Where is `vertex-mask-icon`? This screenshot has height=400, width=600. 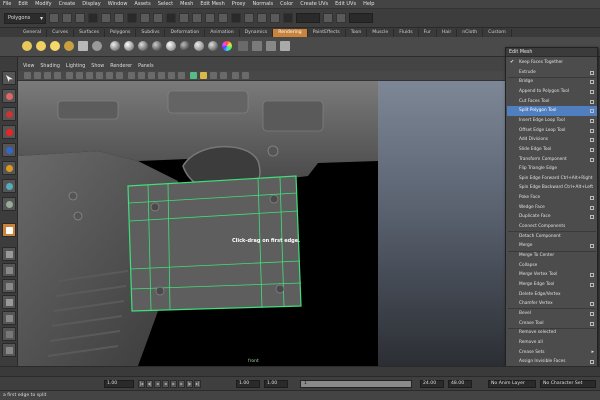
vertex-mask-icon is located at coordinates (132, 18).